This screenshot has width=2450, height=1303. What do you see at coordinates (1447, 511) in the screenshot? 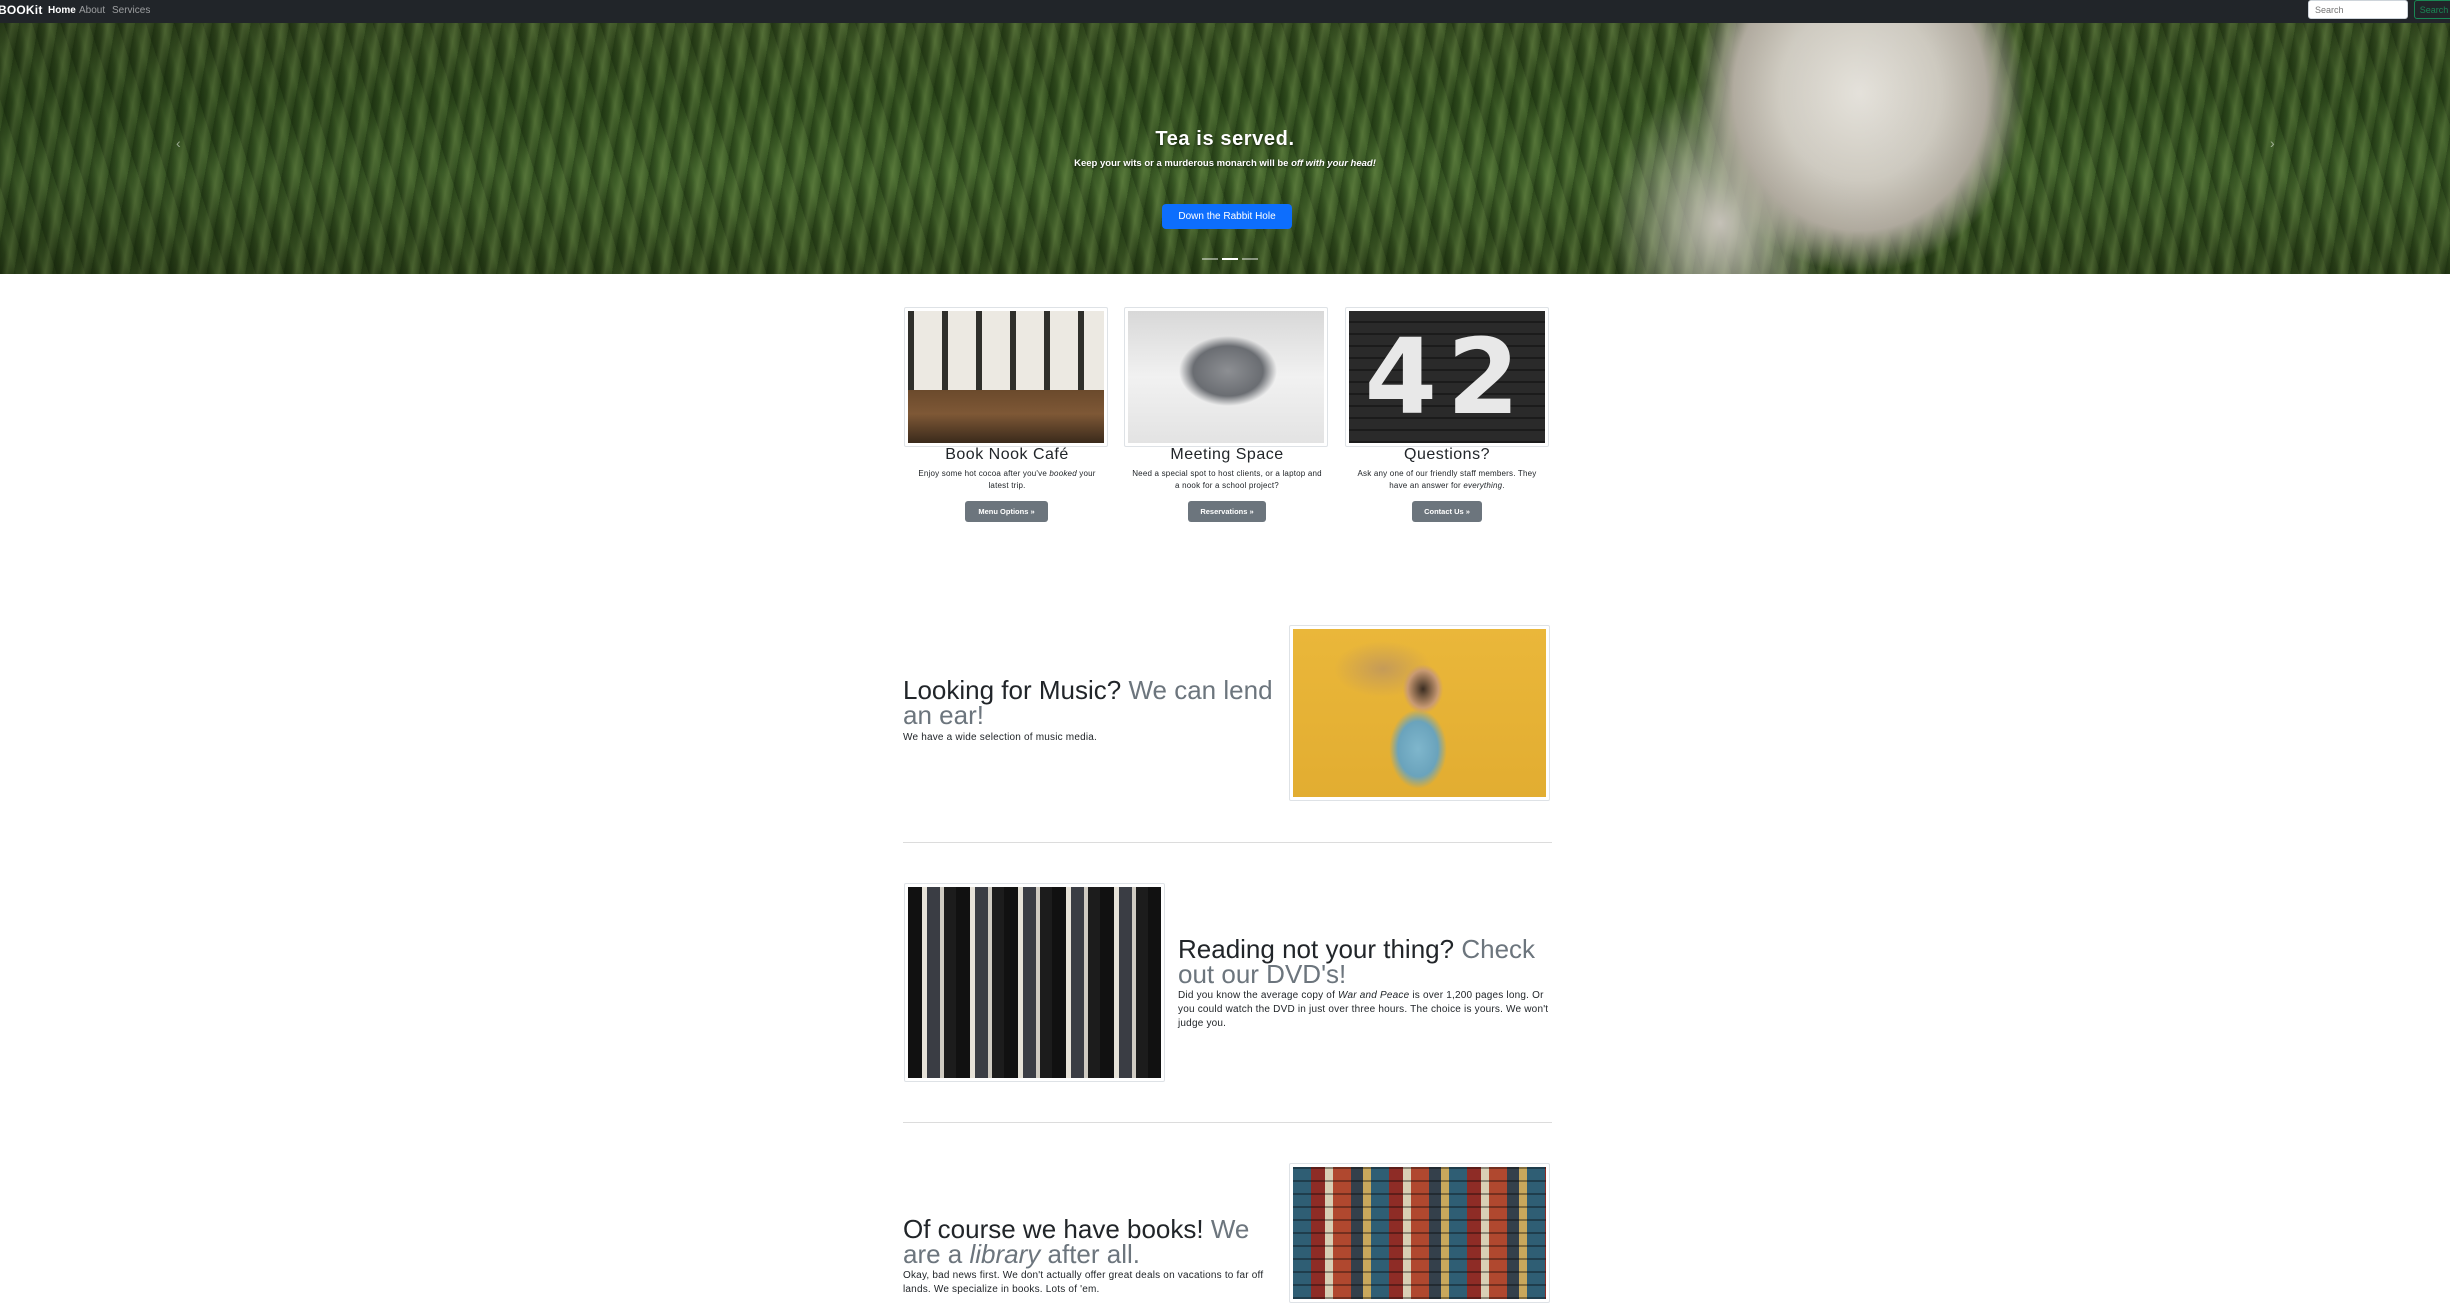
I see `contact-us-button: Contact Us »` at bounding box center [1447, 511].